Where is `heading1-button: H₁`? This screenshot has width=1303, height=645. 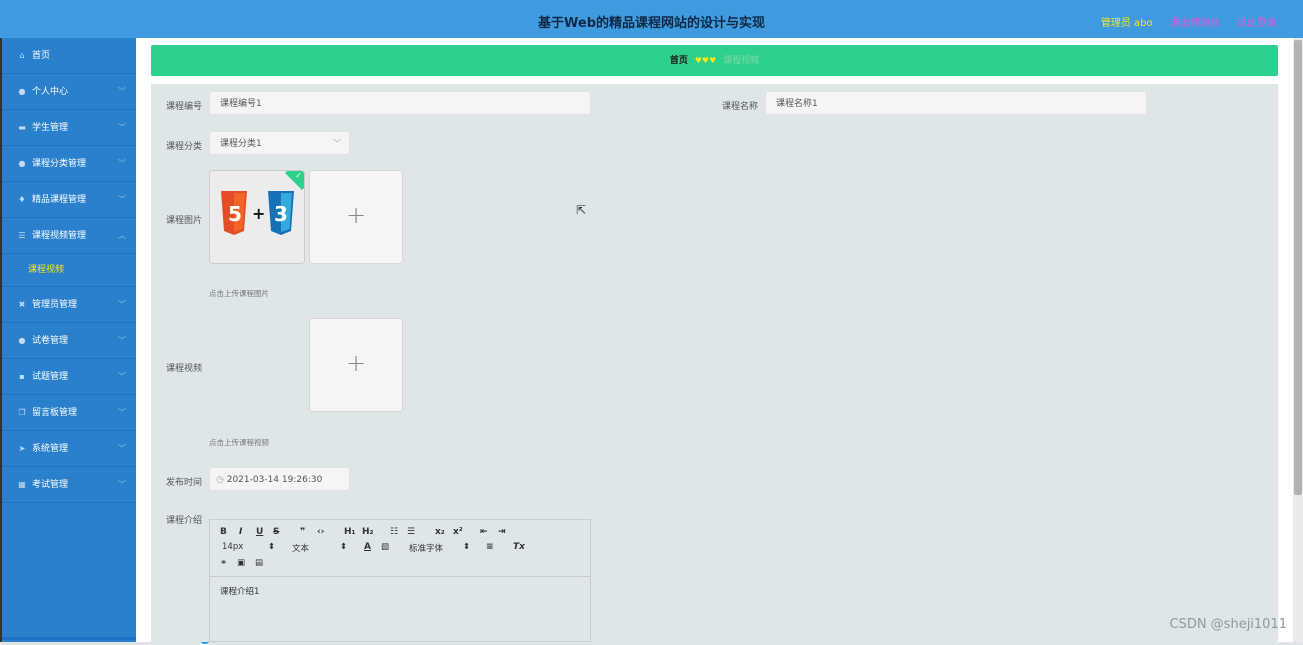
heading1-button: H₁ is located at coordinates (349, 532).